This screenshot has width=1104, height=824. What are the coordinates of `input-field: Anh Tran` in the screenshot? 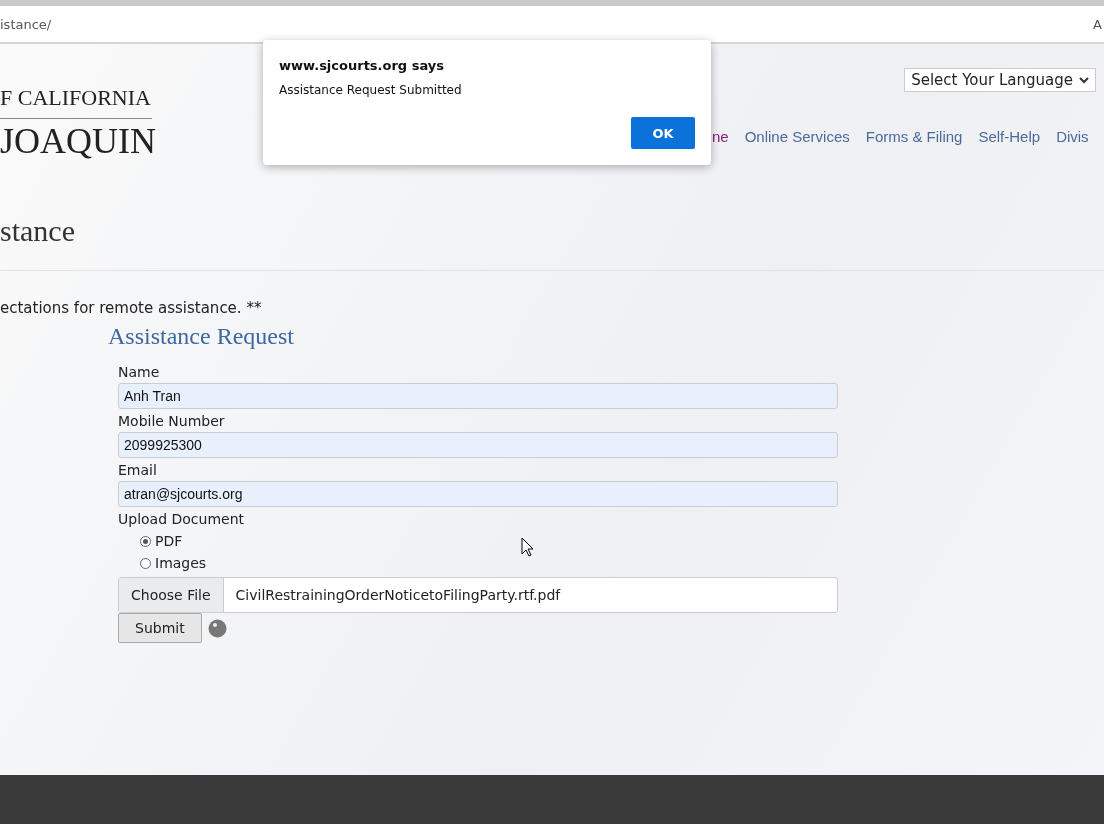 It's located at (478, 396).